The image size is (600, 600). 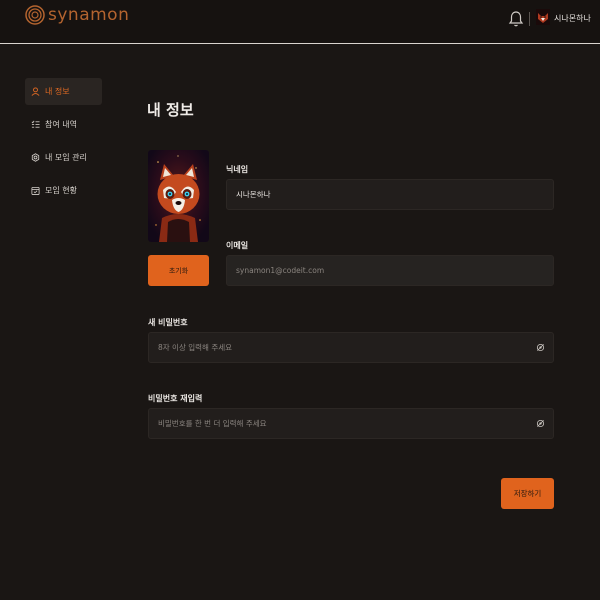 What do you see at coordinates (237, 245) in the screenshot?
I see `email-label: 이메일` at bounding box center [237, 245].